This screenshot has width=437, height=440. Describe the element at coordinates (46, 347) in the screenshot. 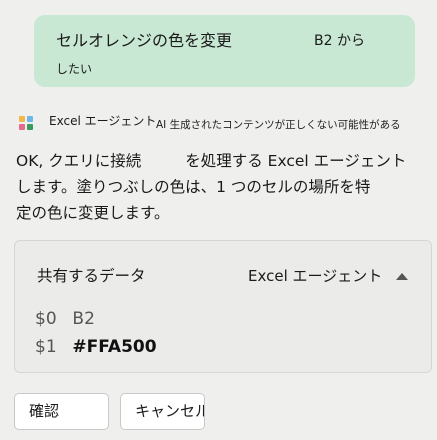

I see `param-key: $1` at that location.